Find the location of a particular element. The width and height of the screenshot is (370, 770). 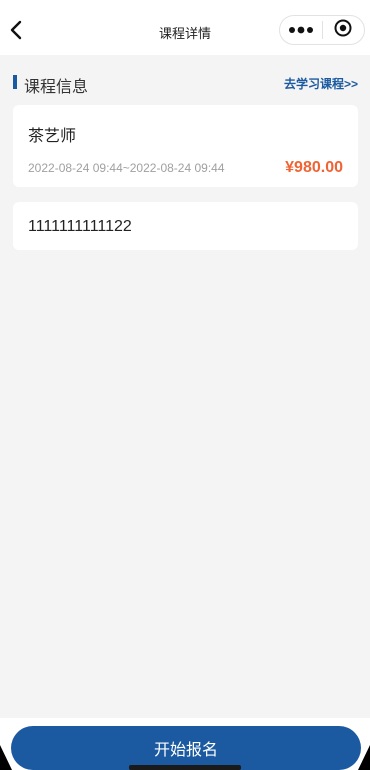

more-dots-icon is located at coordinates (301, 30).